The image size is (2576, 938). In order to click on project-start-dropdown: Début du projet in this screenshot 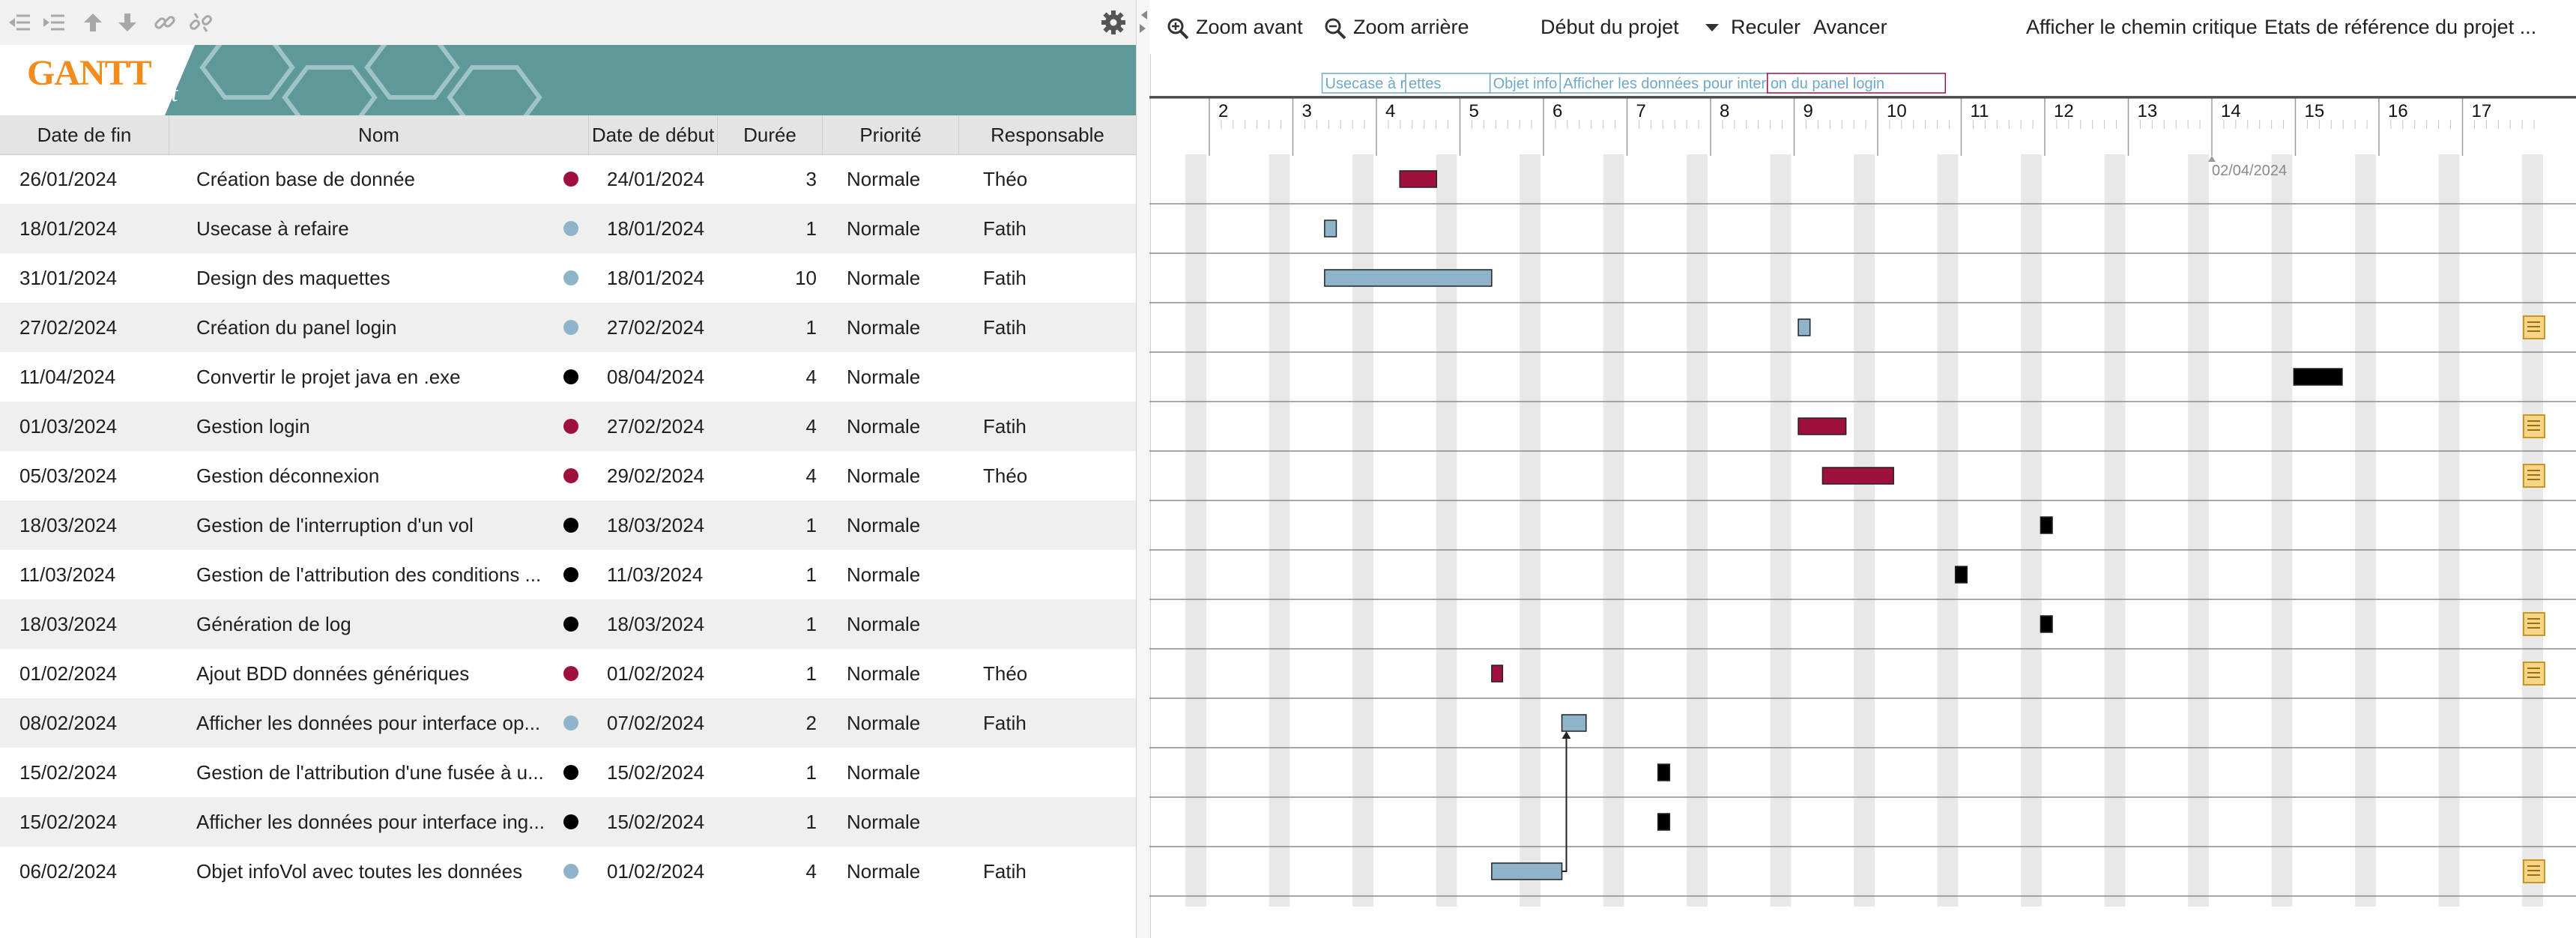, I will do `click(1630, 27)`.